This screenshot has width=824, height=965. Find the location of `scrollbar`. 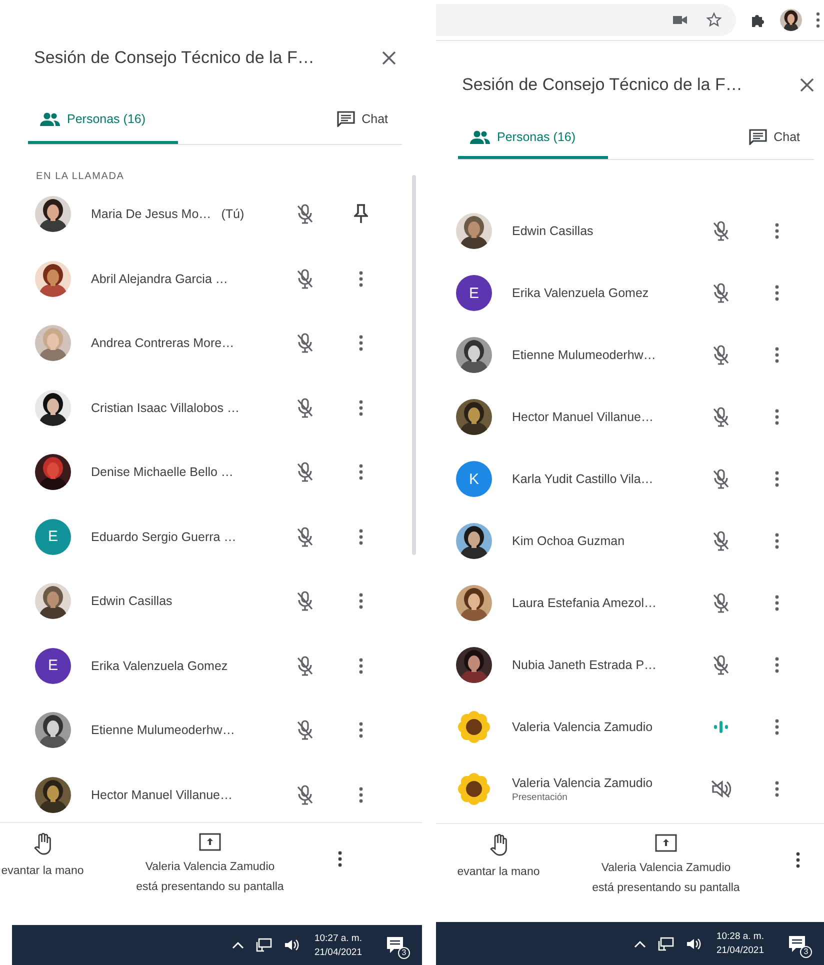

scrollbar is located at coordinates (414, 365).